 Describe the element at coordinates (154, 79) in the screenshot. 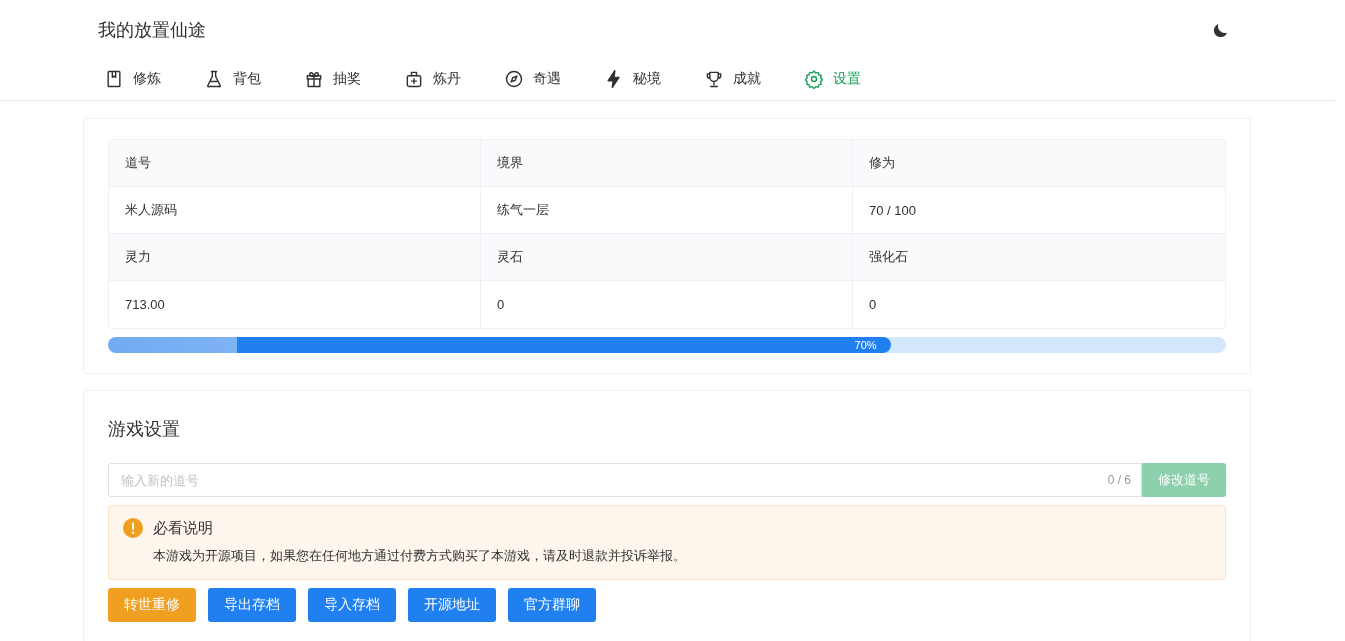

I see `nav-tab: 修炼` at that location.